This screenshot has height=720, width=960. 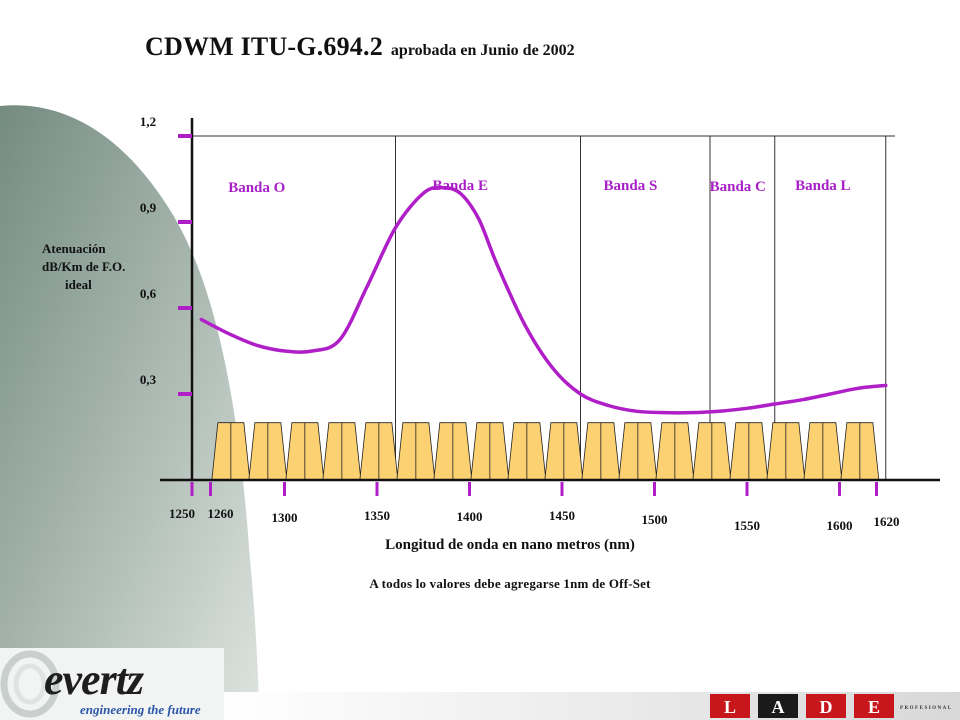 What do you see at coordinates (256, 188) in the screenshot?
I see `band-label-1: Banda O` at bounding box center [256, 188].